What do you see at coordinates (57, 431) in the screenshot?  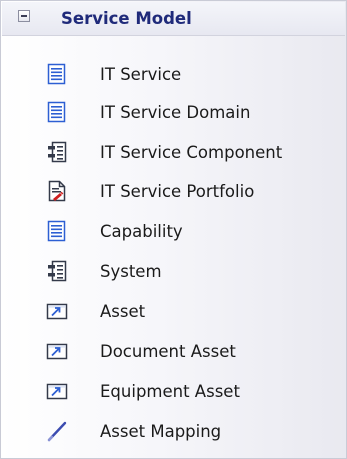 I see `diagonal-line-icon` at bounding box center [57, 431].